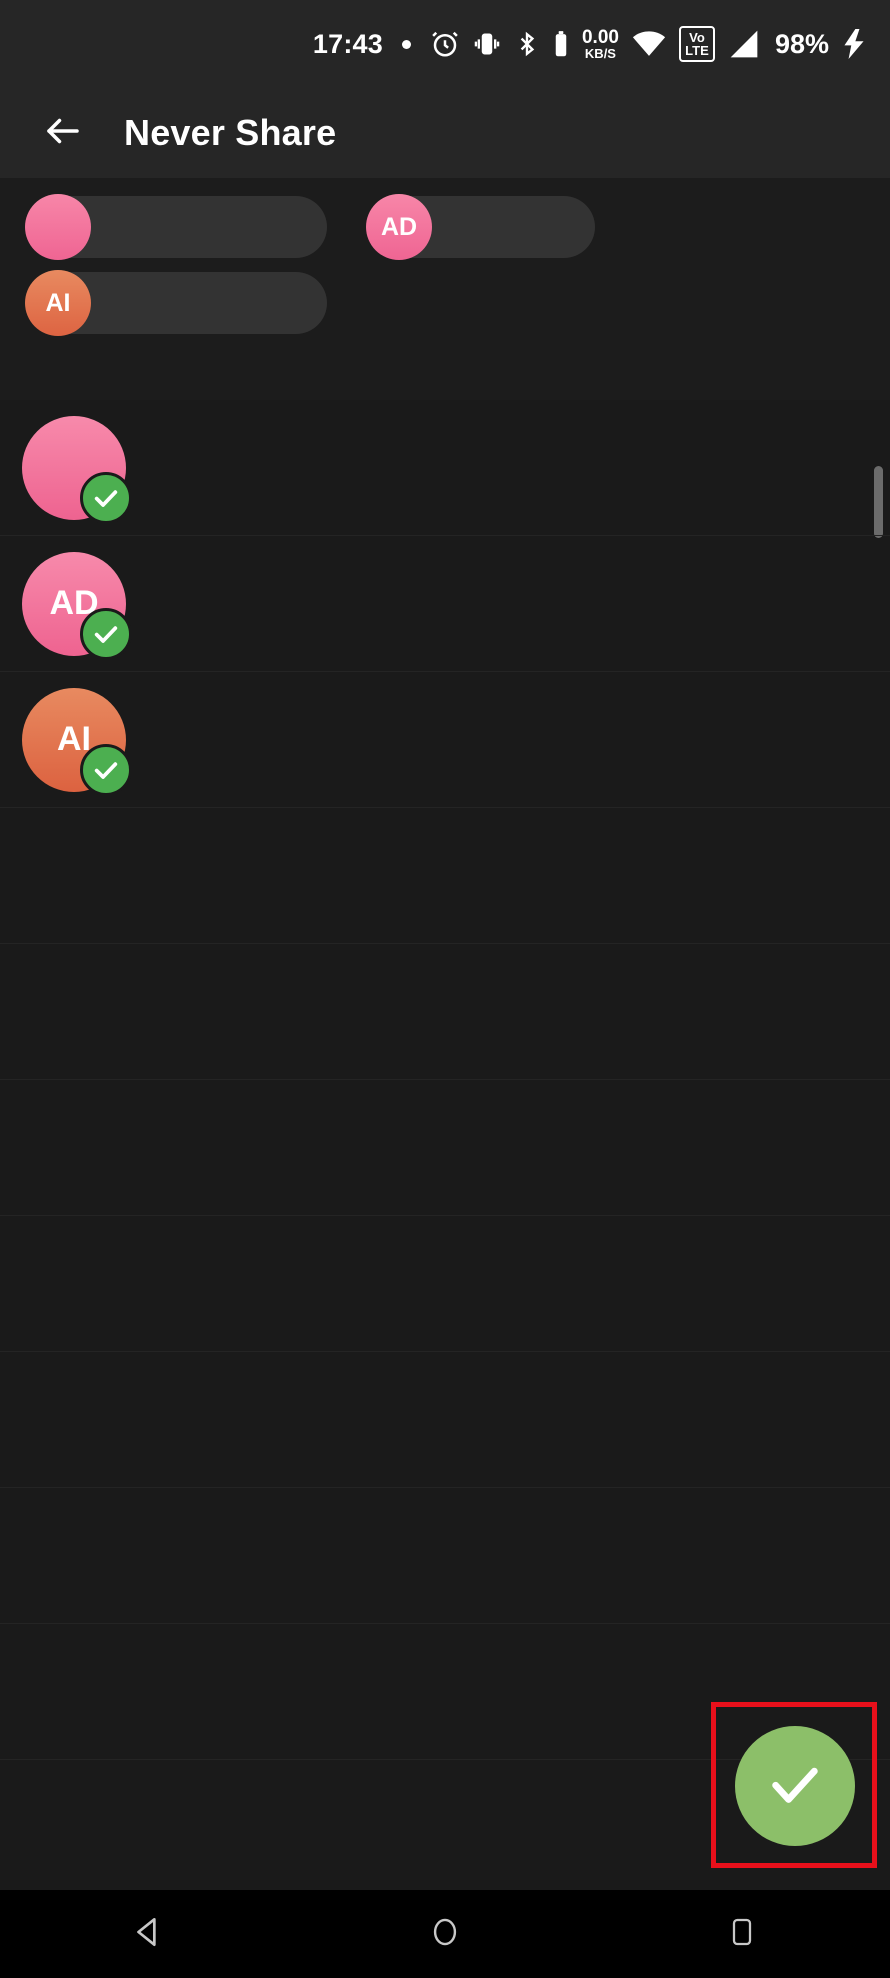  Describe the element at coordinates (176, 227) in the screenshot. I see `contact-chip` at that location.